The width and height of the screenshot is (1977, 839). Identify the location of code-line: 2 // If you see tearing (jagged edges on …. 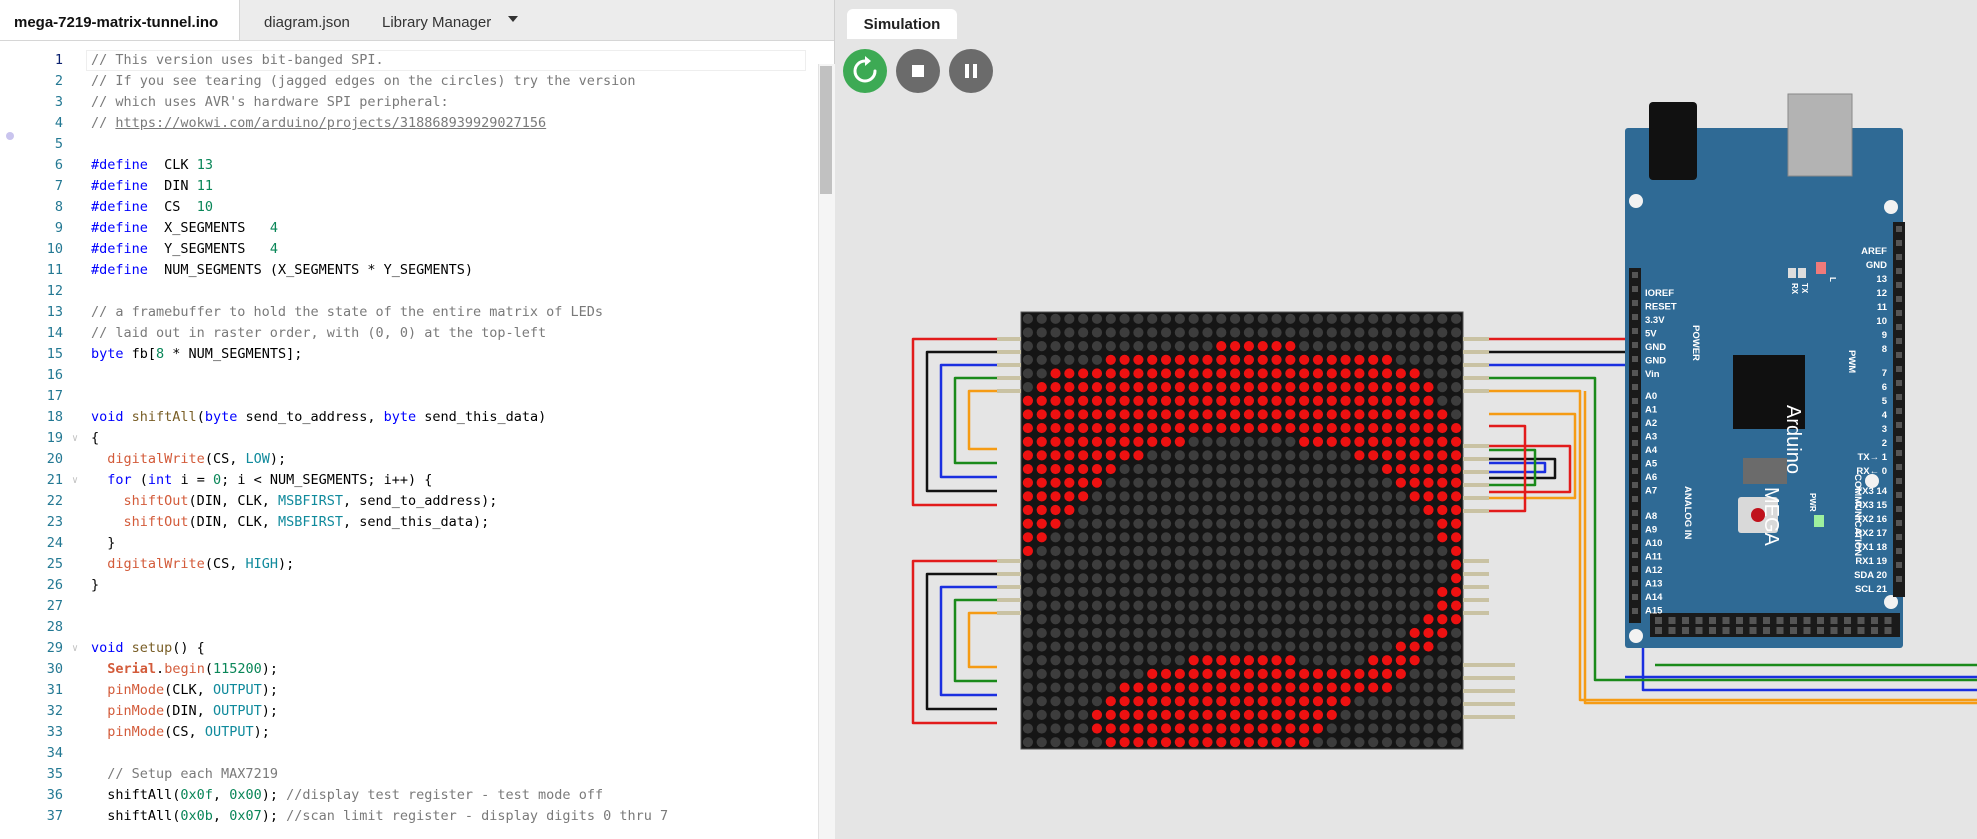
(410, 81).